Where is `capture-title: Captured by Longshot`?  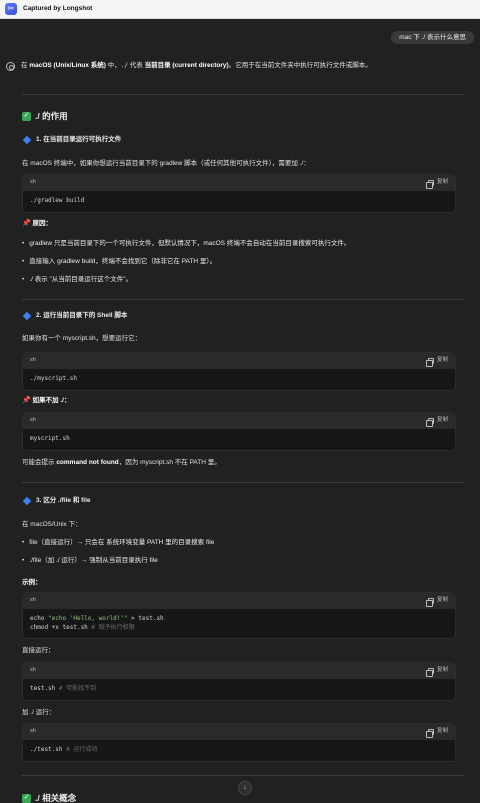
capture-title: Captured by Longshot is located at coordinates (58, 9).